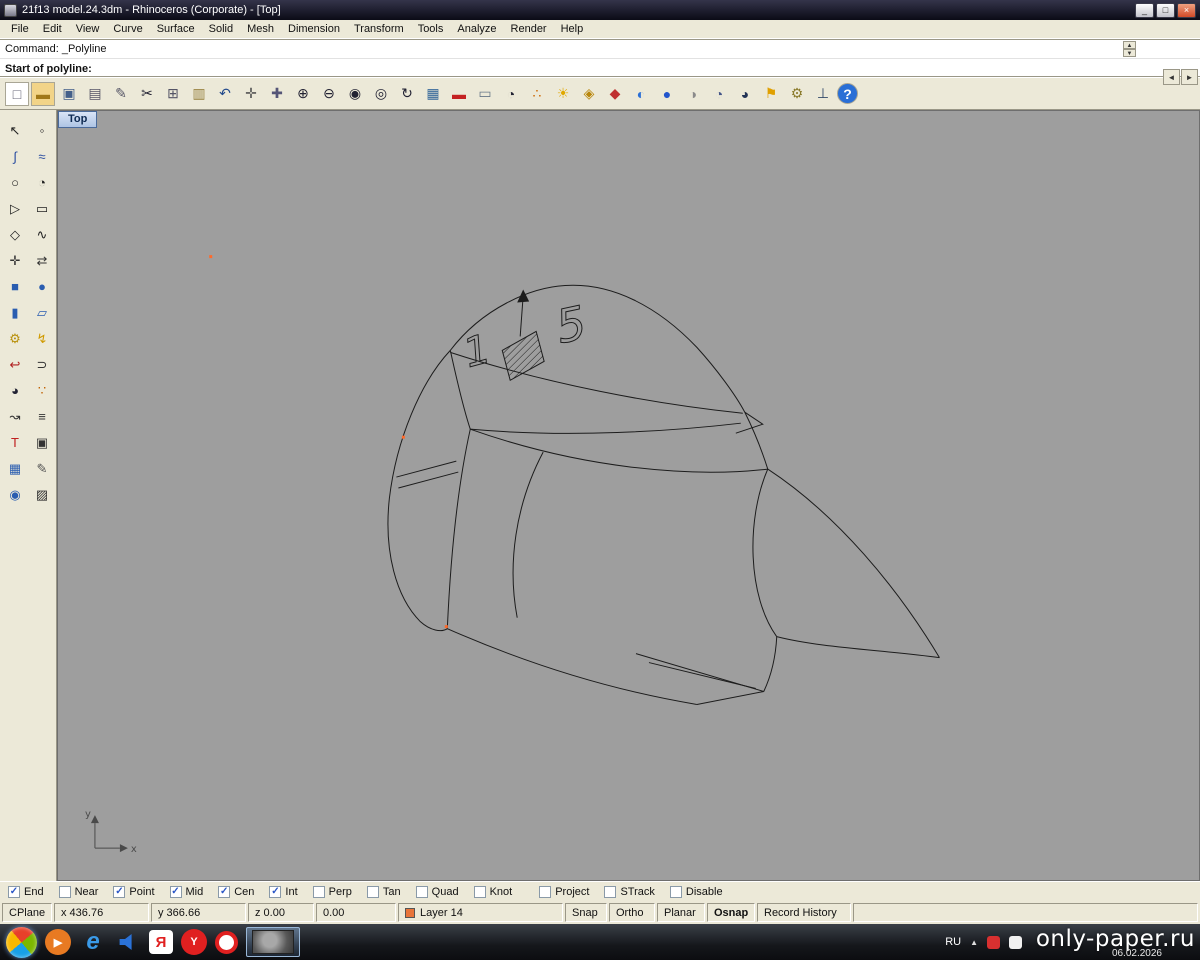 This screenshot has height=960, width=1200. What do you see at coordinates (1144, 10) in the screenshot?
I see `minimize-button: _` at bounding box center [1144, 10].